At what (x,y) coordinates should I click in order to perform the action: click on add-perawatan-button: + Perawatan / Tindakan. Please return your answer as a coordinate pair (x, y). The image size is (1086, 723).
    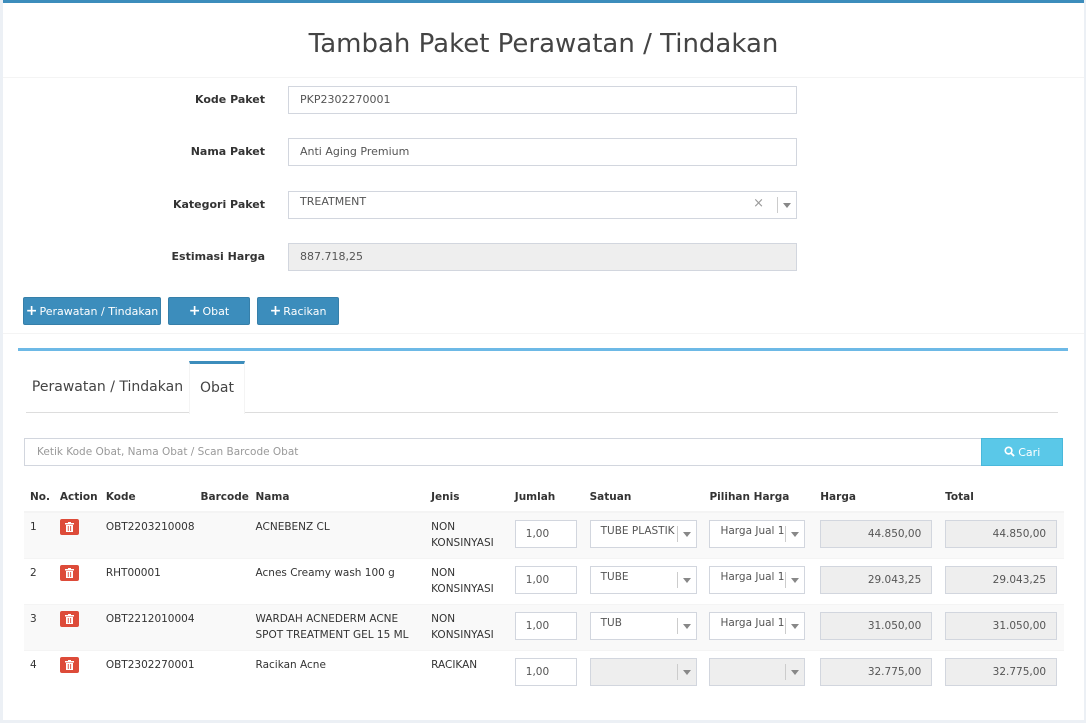
    Looking at the image, I should click on (92, 311).